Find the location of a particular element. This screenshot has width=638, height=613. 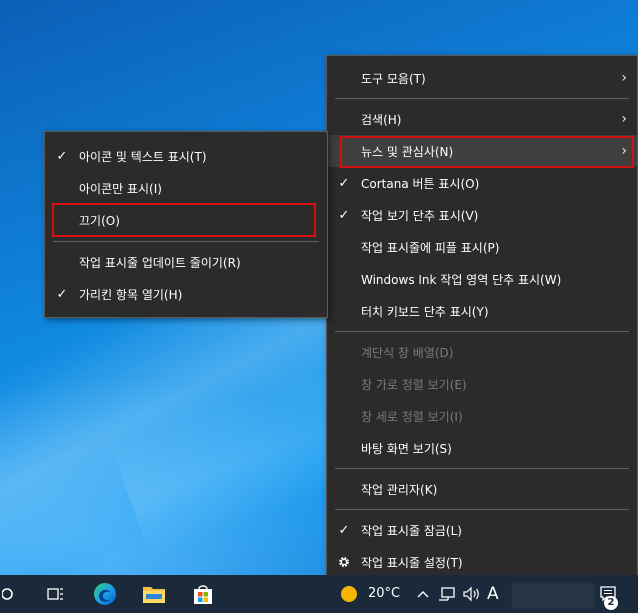

menu-item-show-cortana-button: ✓ Cortana 버튼 표시(O) is located at coordinates (482, 183).